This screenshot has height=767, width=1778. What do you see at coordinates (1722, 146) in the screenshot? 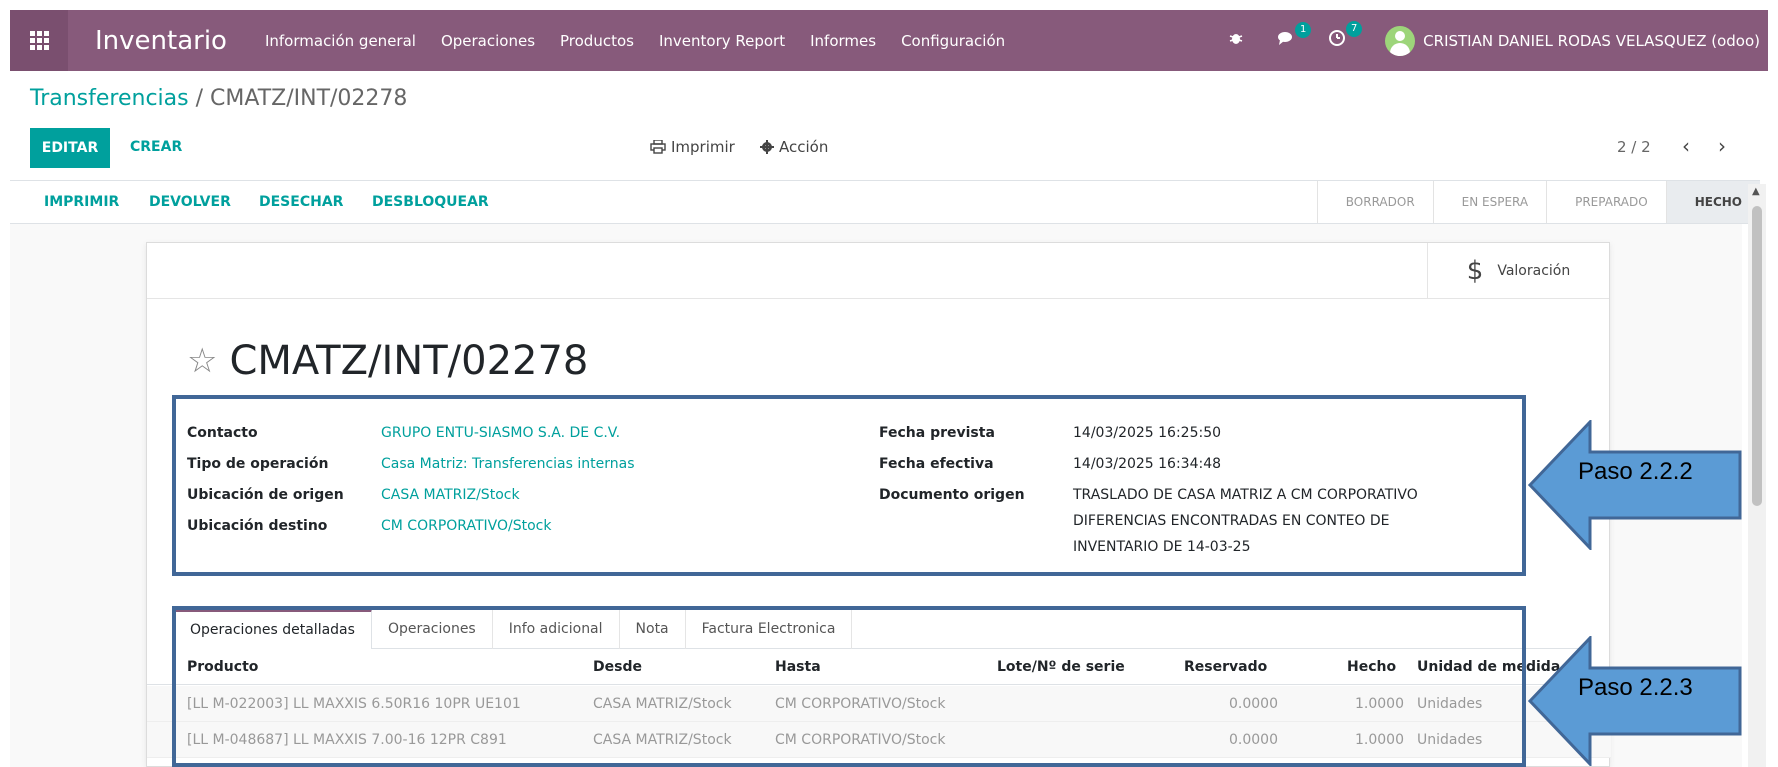
I see `pager-next-icon: ›` at bounding box center [1722, 146].